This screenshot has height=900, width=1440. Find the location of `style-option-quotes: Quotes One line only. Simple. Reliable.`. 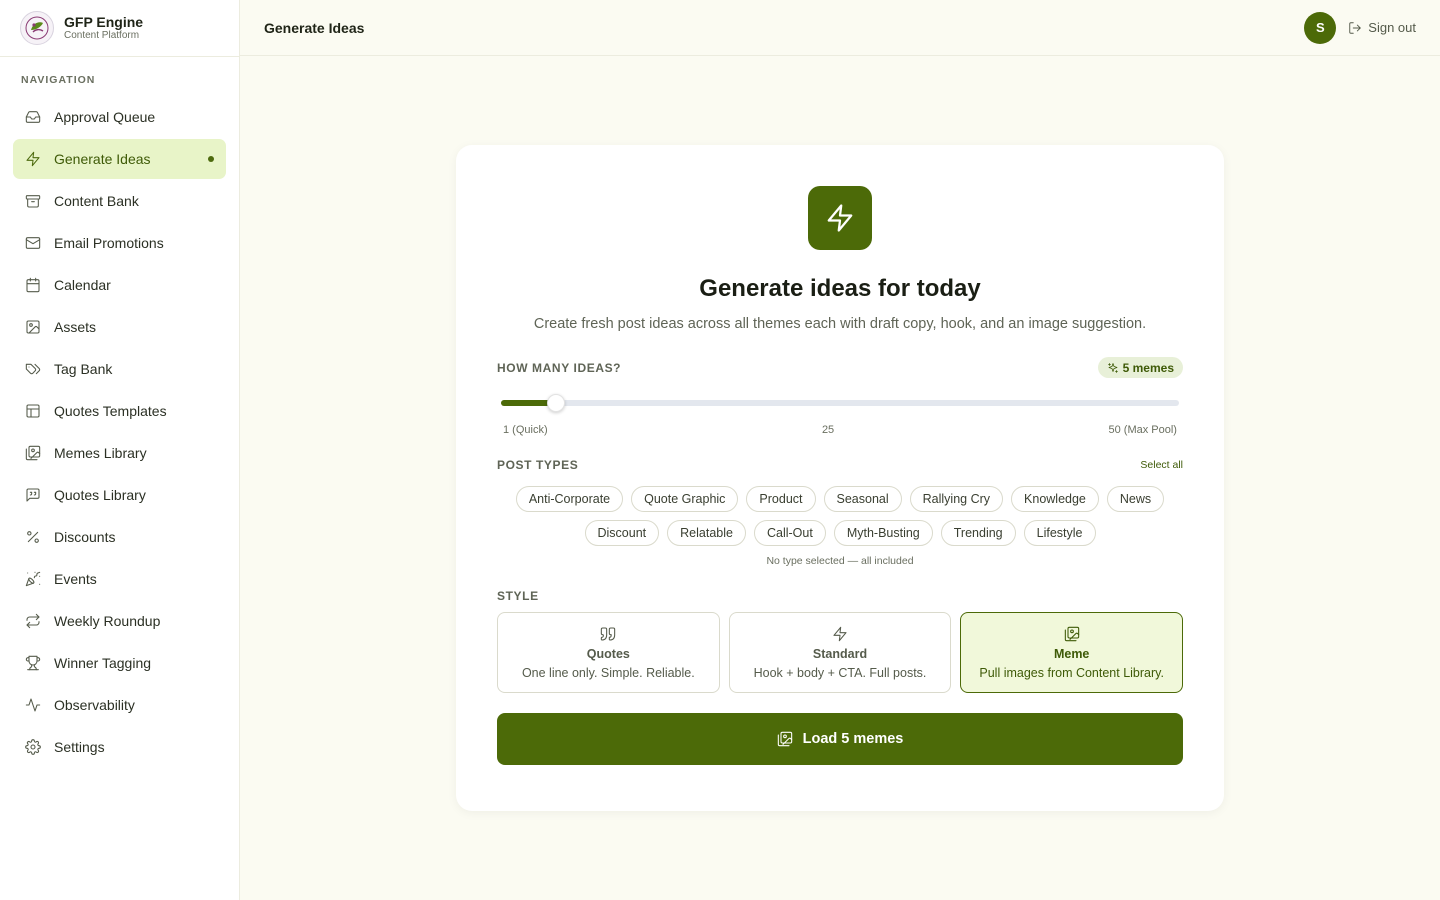

style-option-quotes: Quotes One line only. Simple. Reliable. is located at coordinates (608, 652).